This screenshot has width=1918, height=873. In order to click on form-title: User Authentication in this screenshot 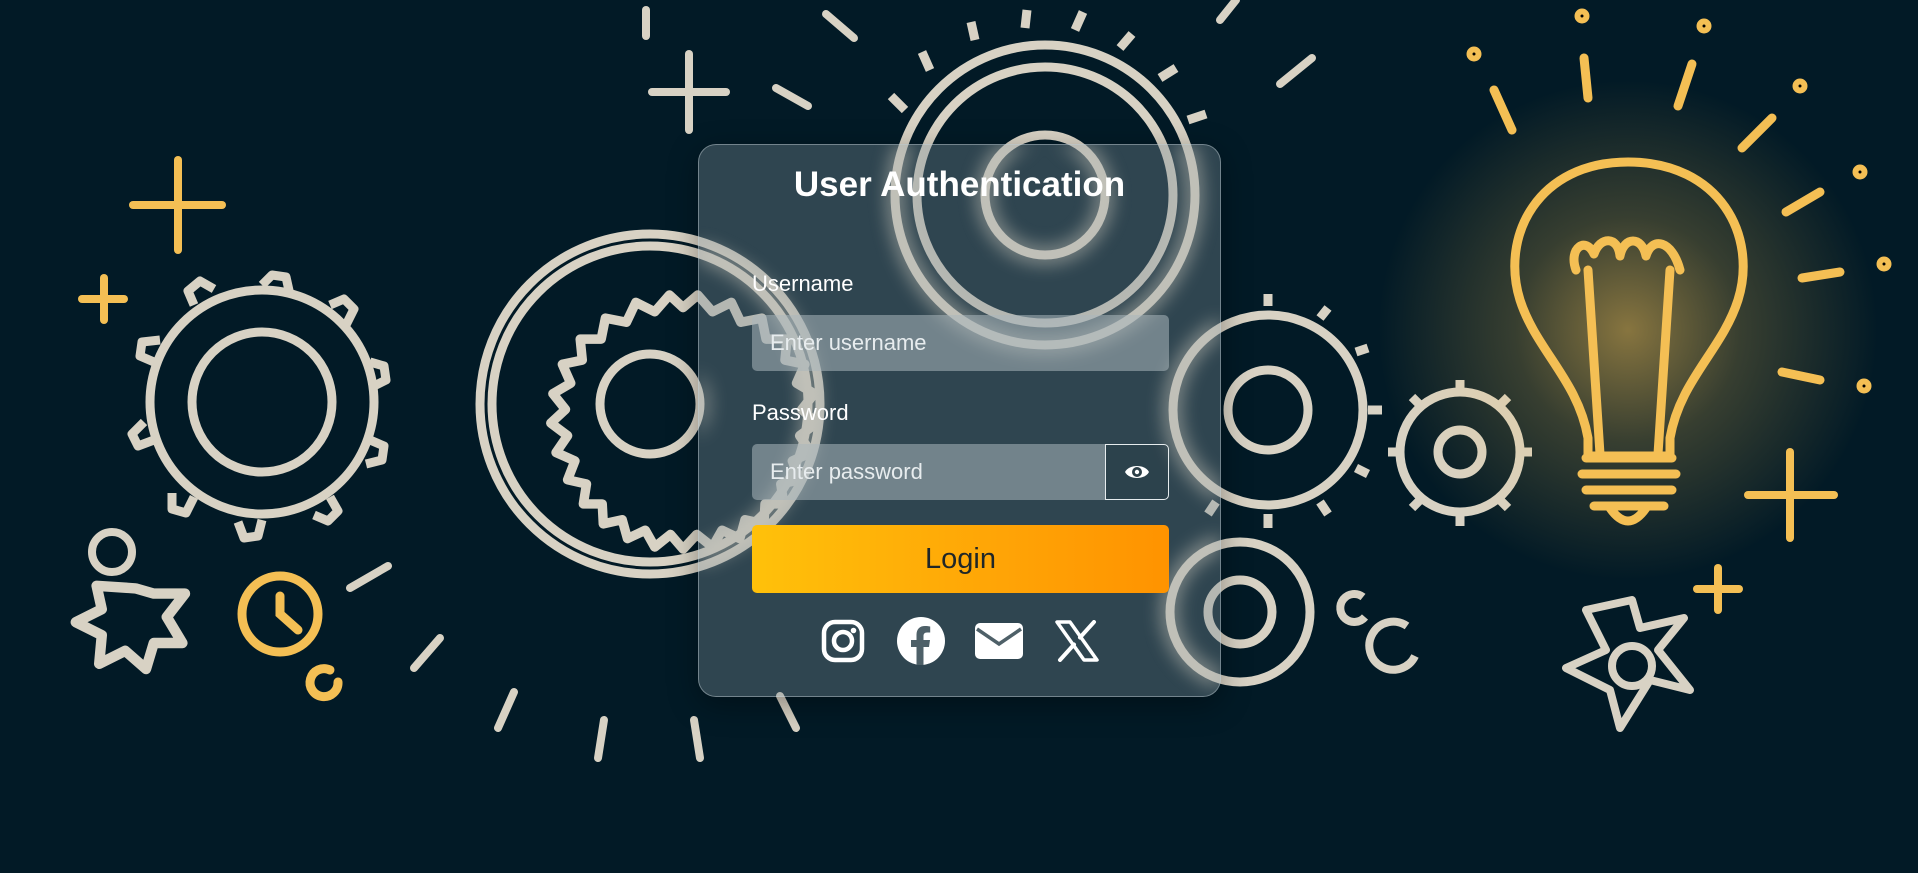, I will do `click(959, 184)`.